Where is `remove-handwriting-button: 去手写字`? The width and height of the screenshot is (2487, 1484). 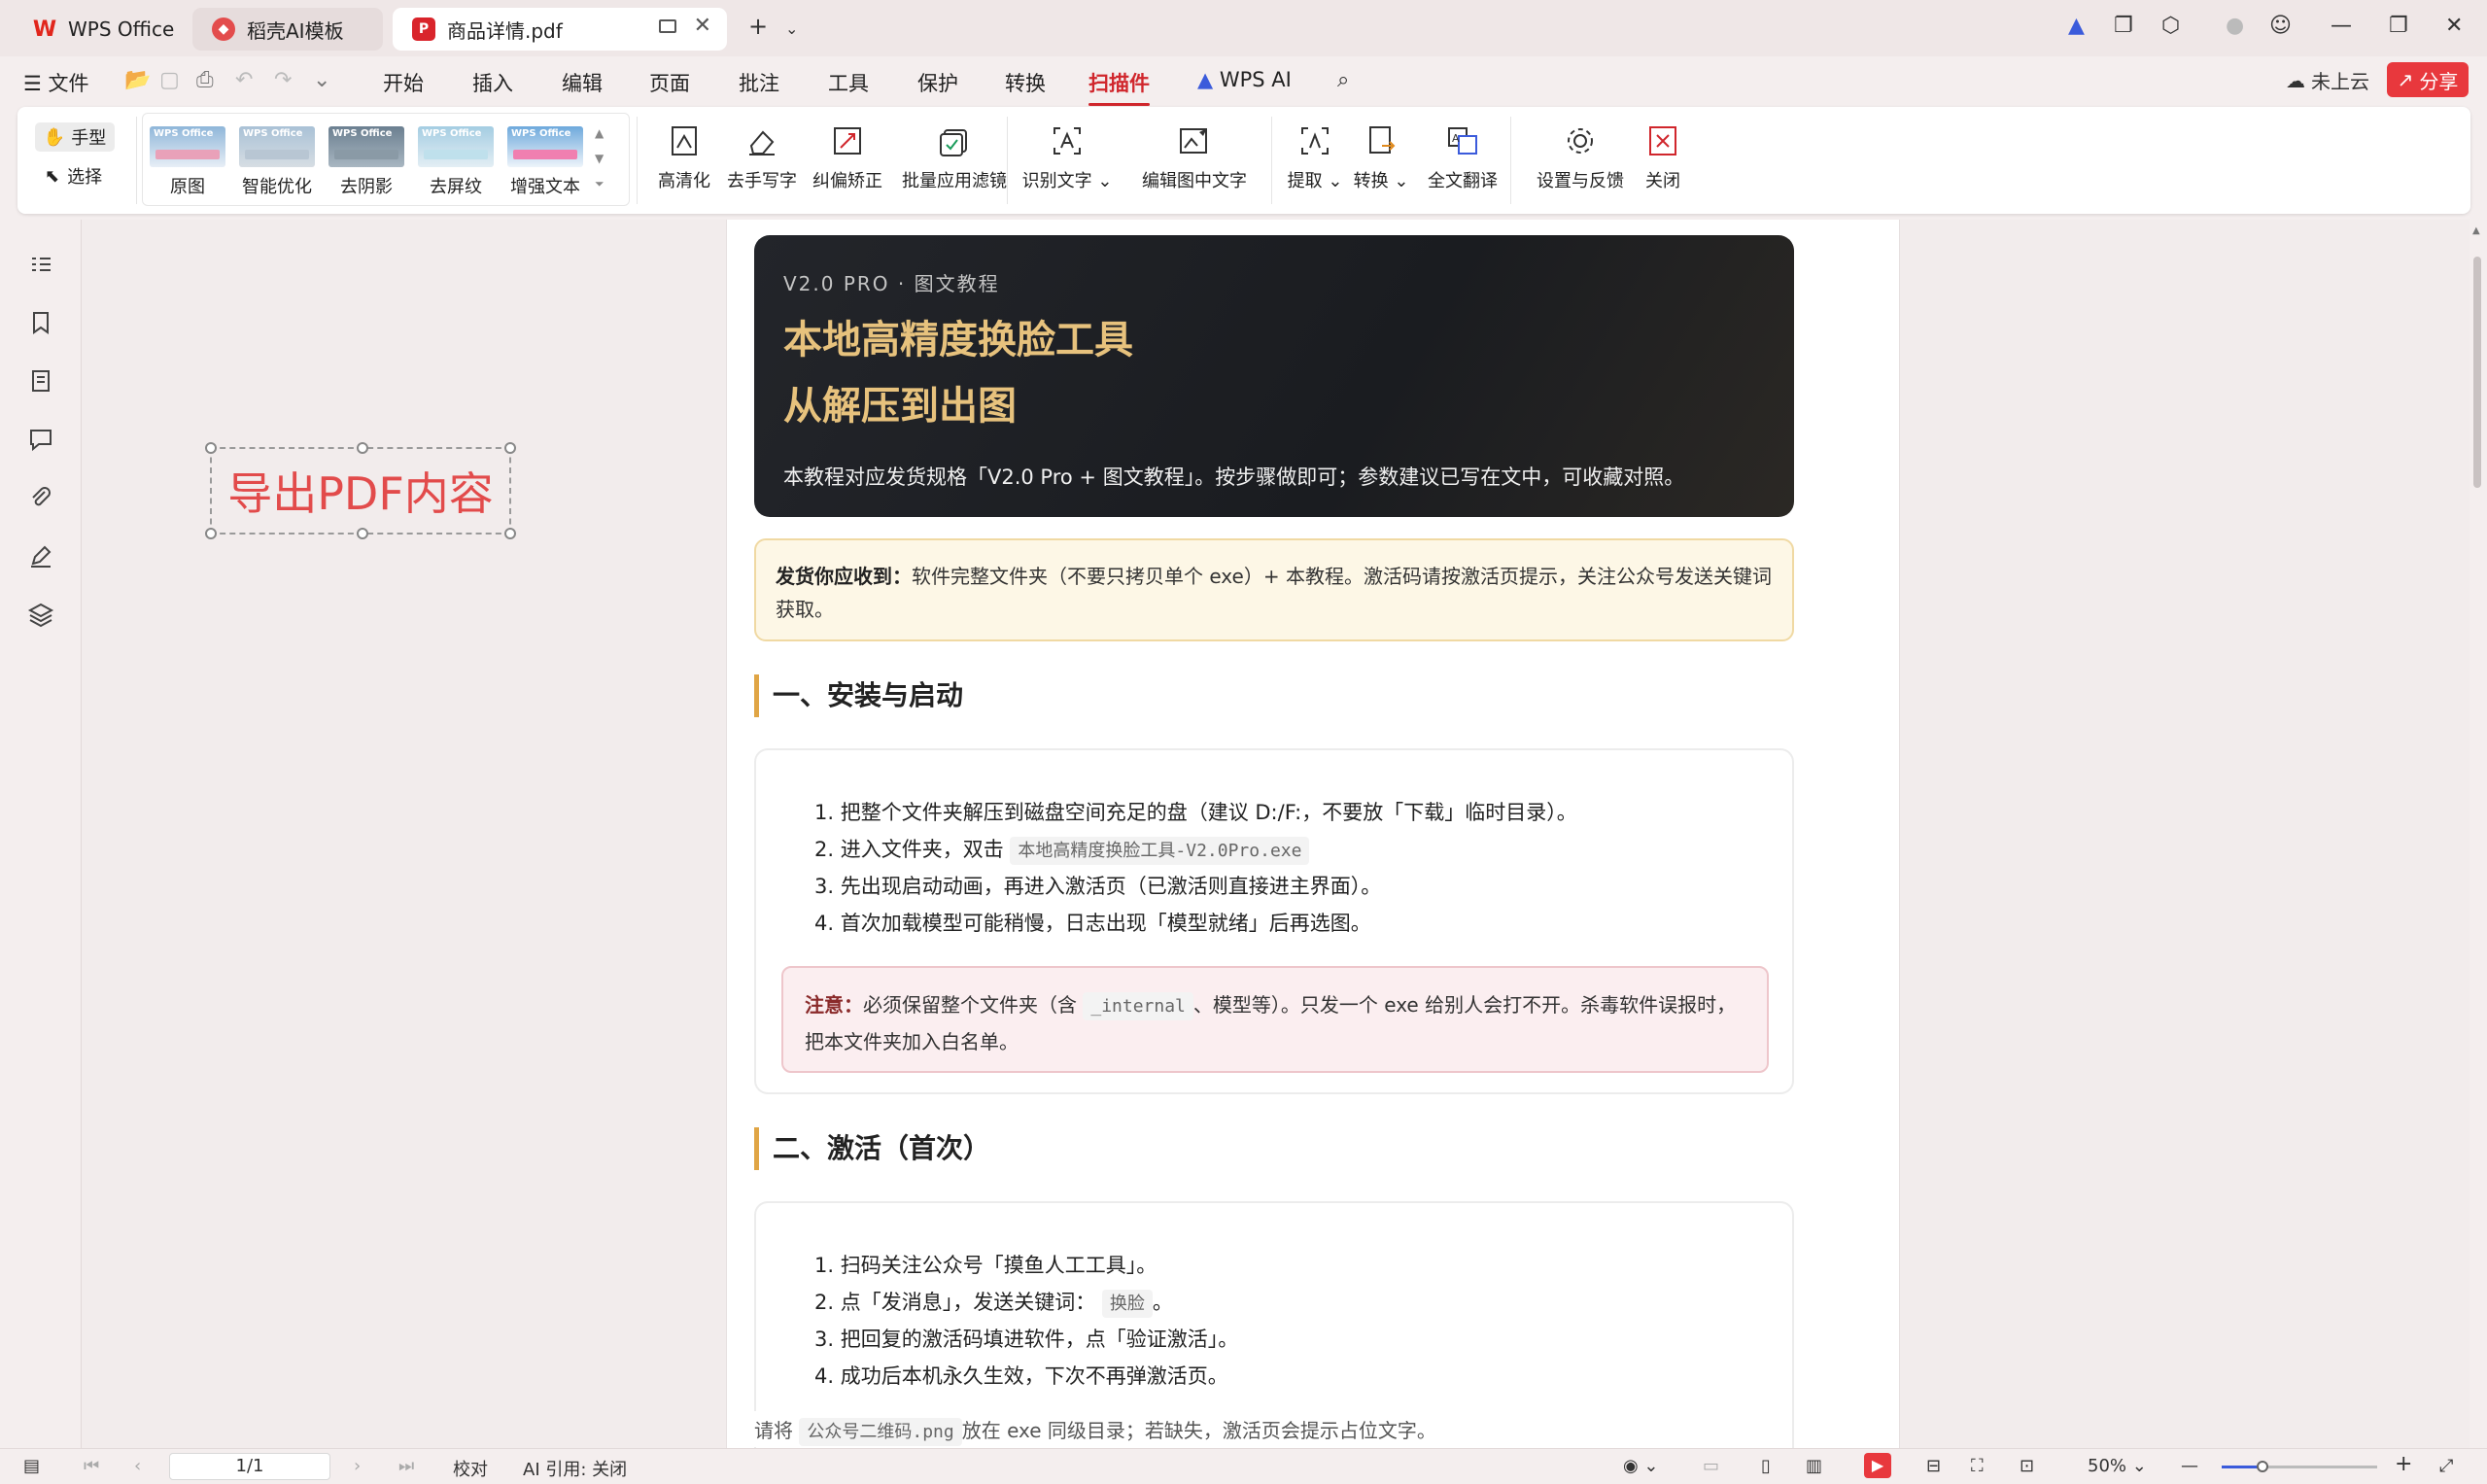
remove-handwriting-button: 去手写字 is located at coordinates (762, 157).